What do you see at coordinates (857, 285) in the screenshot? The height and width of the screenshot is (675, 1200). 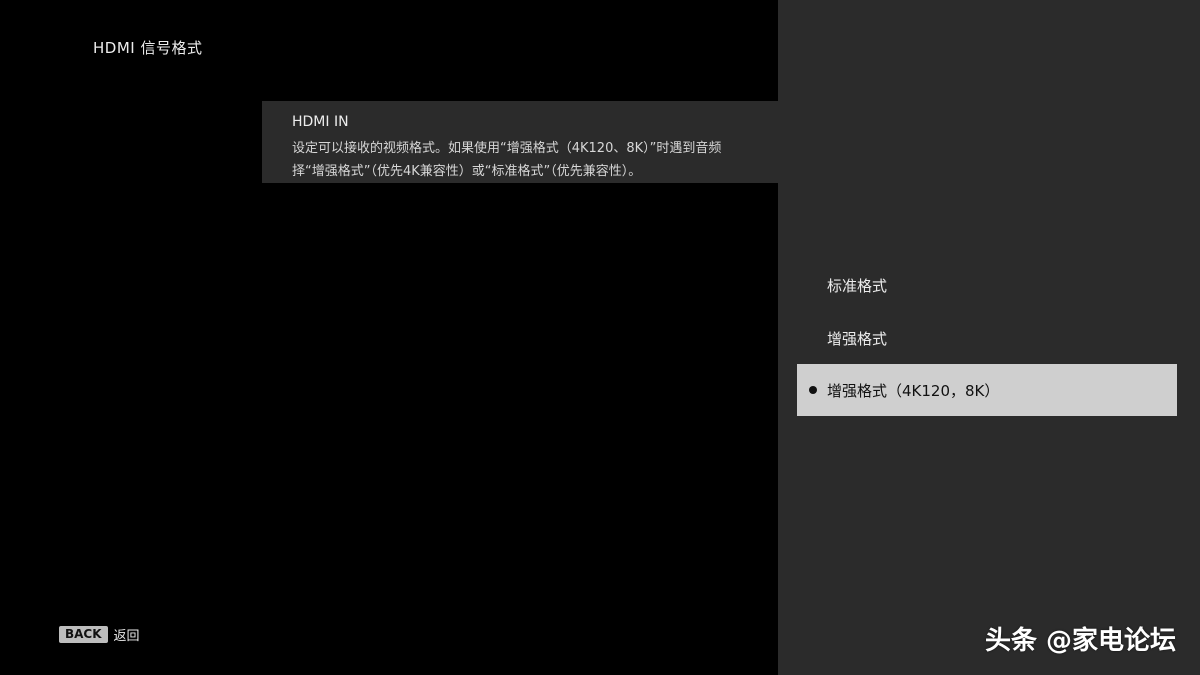 I see `option-label: 标准格式` at bounding box center [857, 285].